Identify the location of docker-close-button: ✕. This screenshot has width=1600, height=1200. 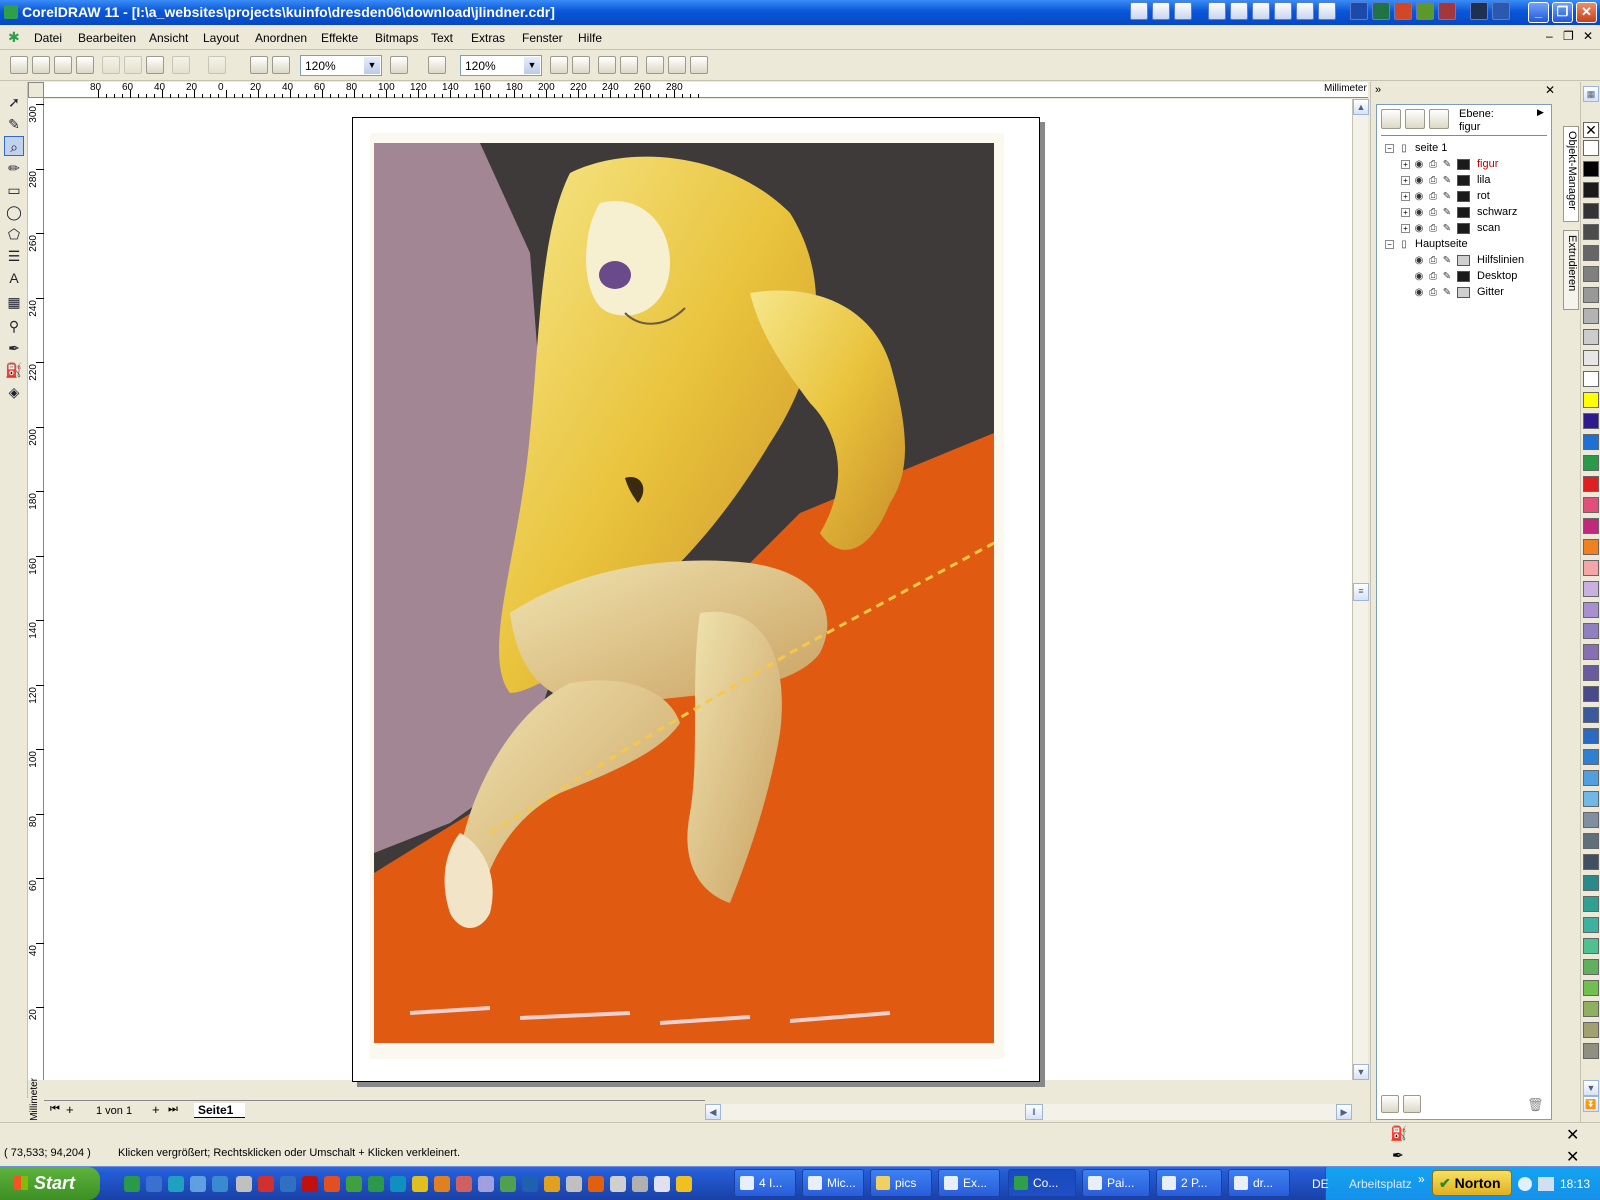
(1550, 90).